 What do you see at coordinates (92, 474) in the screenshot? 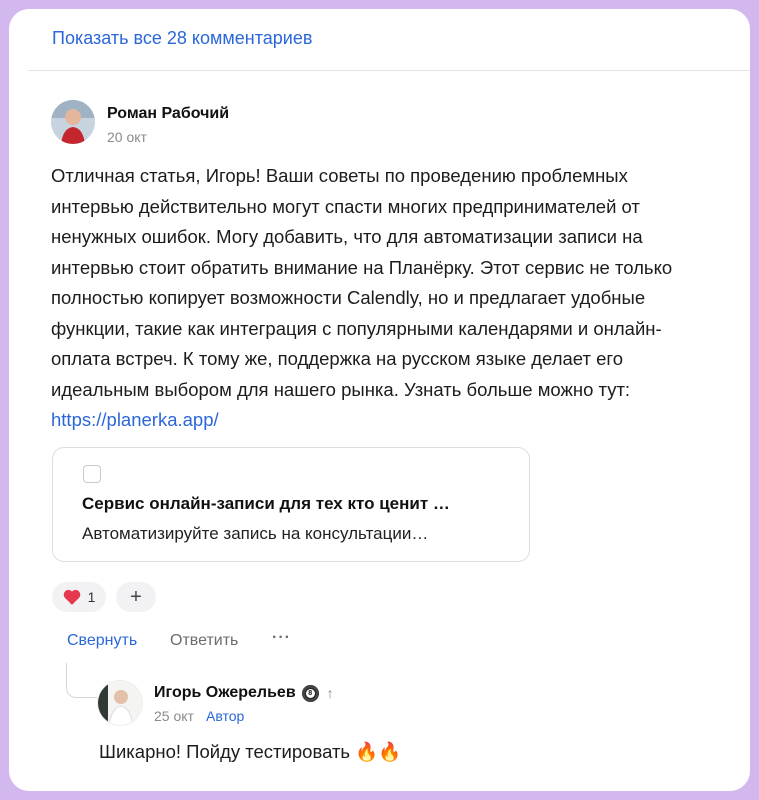
I see `favicon-placeholder-icon` at bounding box center [92, 474].